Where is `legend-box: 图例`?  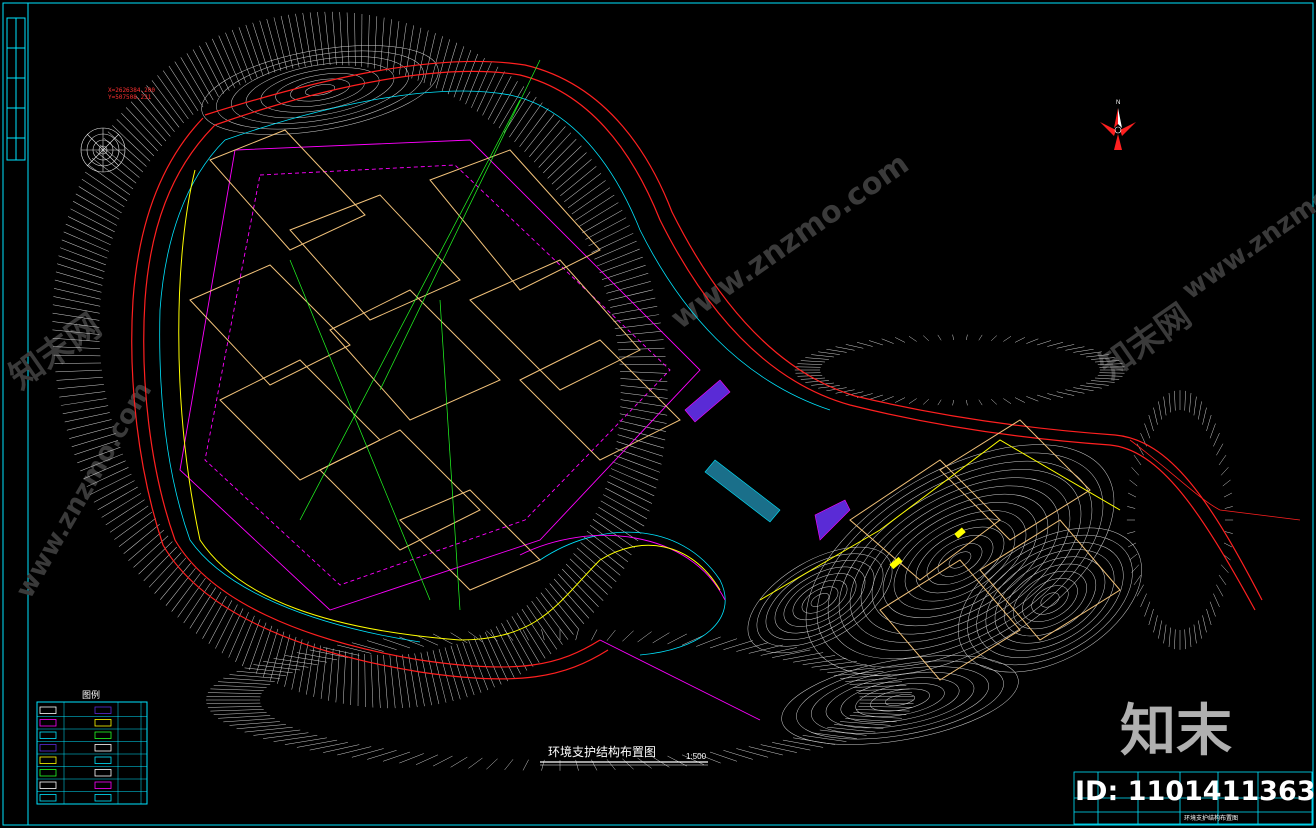
legend-box: 图例 is located at coordinates (92, 747).